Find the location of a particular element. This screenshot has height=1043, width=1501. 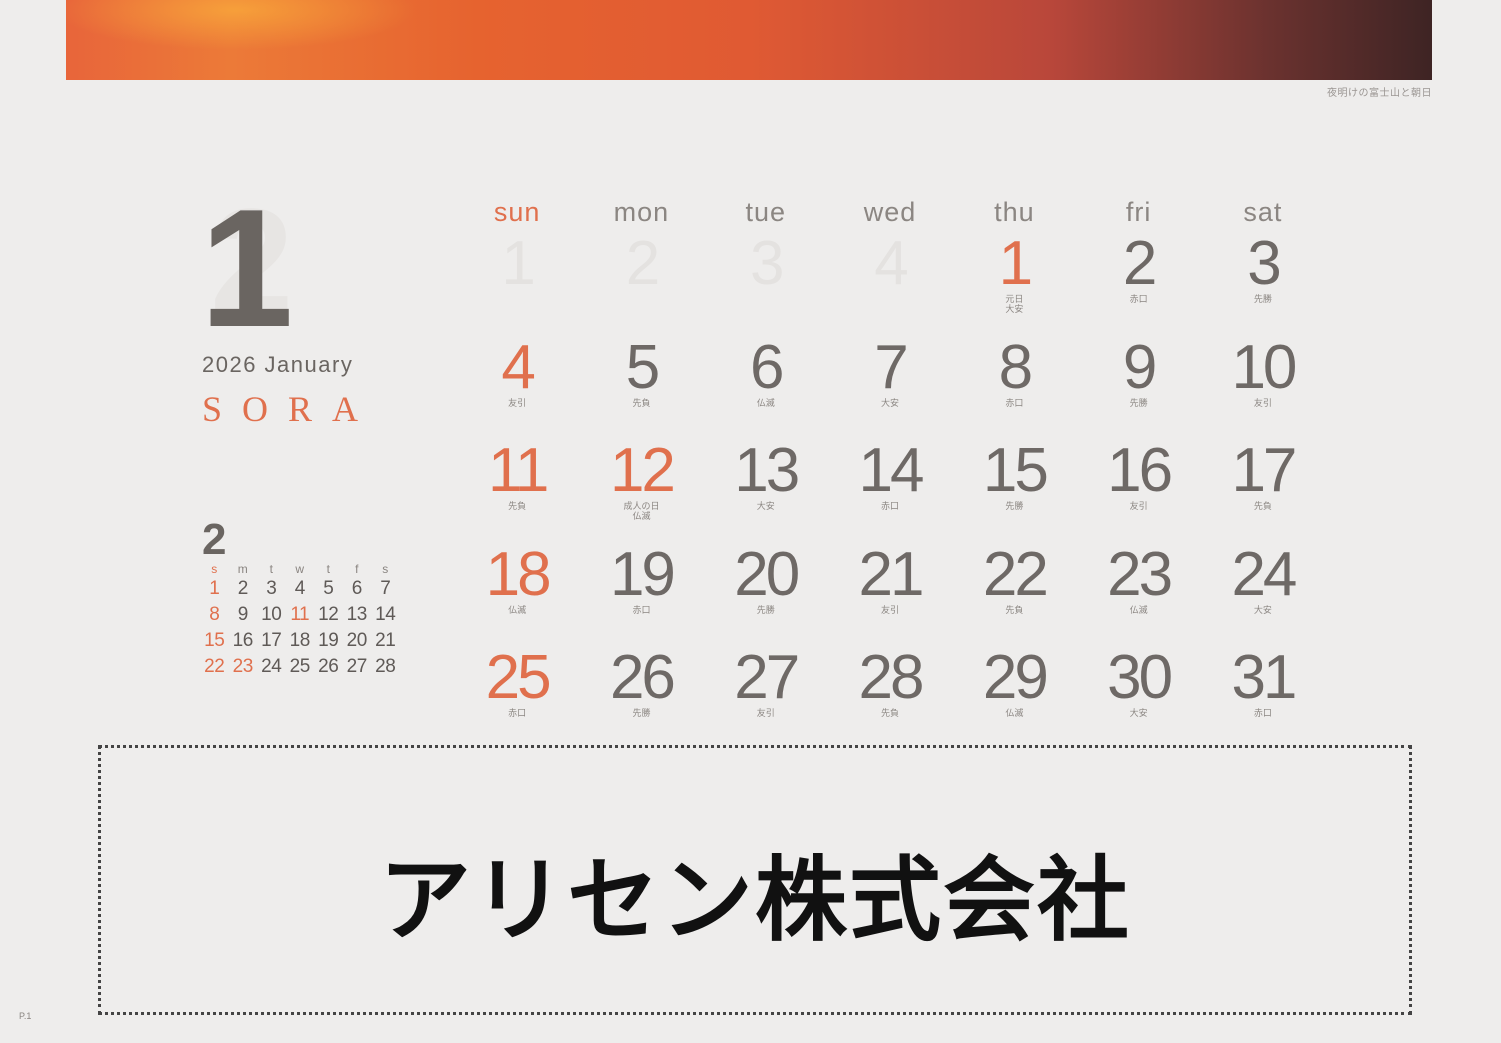

year-month-label: 2026 January is located at coordinates (278, 364).